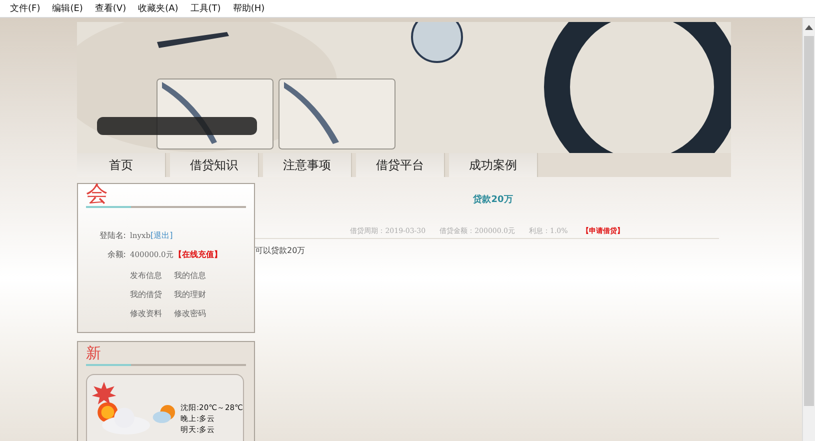 The height and width of the screenshot is (441, 815). I want to click on link: 【在线充值】, so click(198, 254).